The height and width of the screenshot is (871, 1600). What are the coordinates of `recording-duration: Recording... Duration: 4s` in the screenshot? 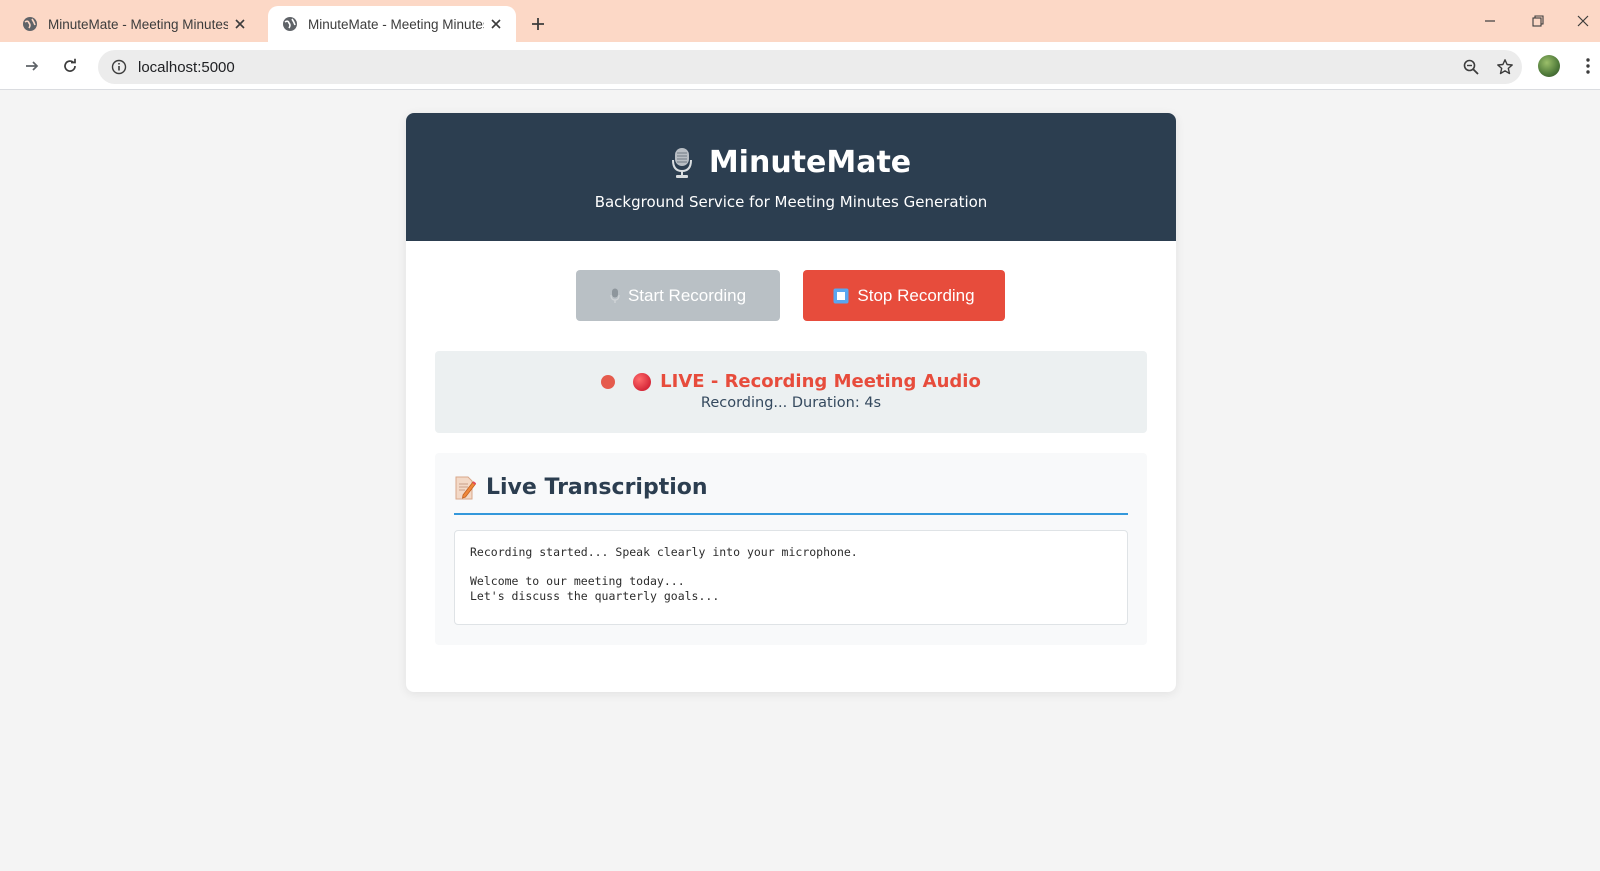 It's located at (791, 403).